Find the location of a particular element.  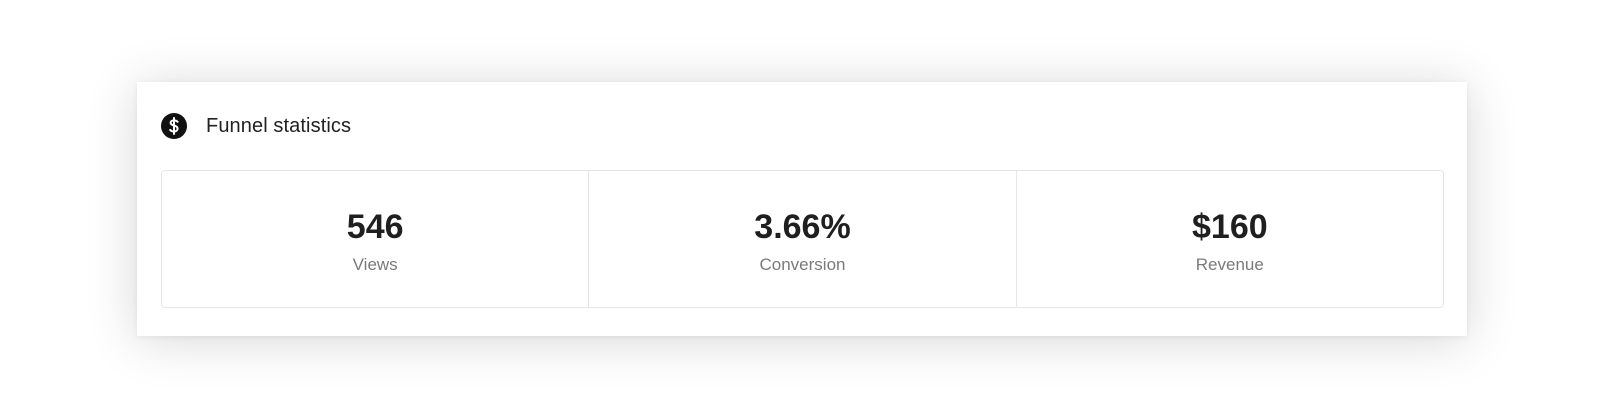

stat-label: Views is located at coordinates (375, 264).